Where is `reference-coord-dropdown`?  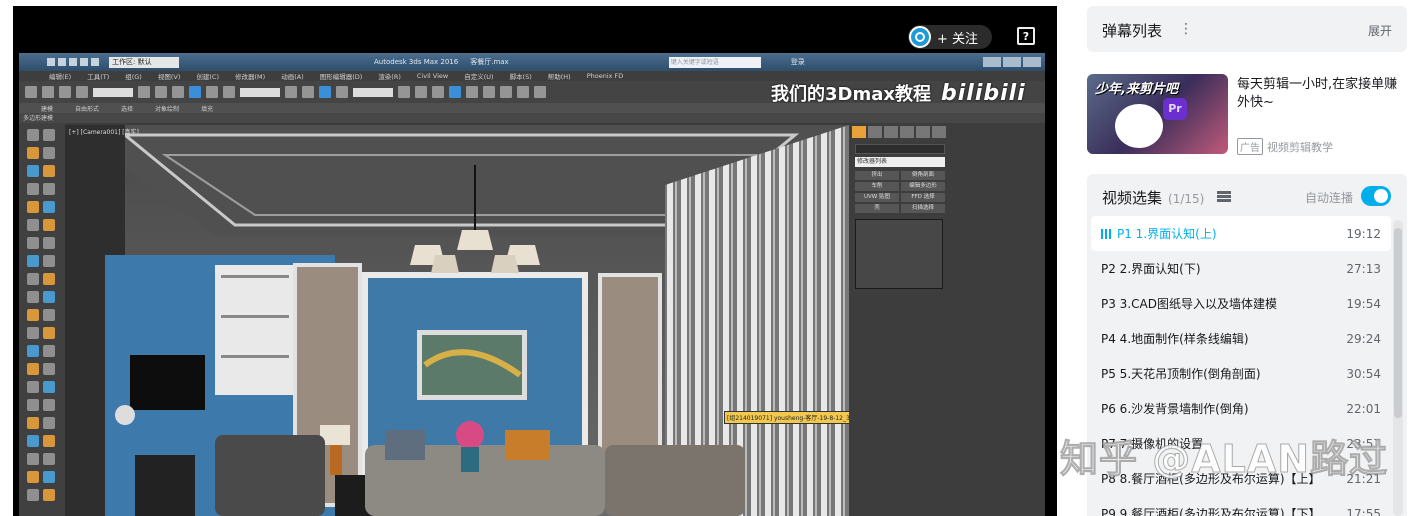
reference-coord-dropdown is located at coordinates (260, 92).